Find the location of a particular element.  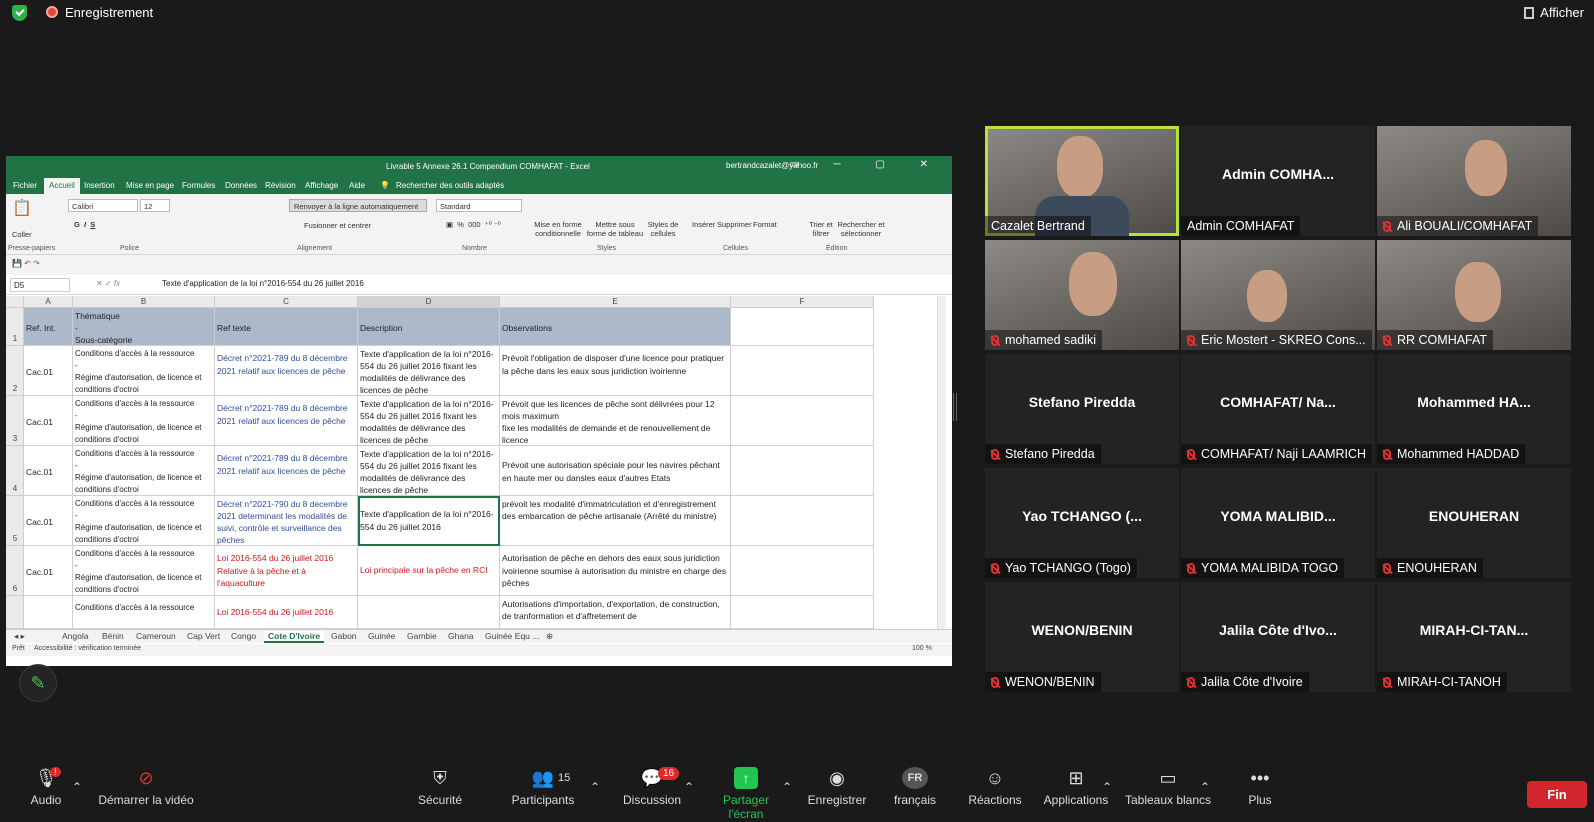

row-header: 5 is located at coordinates (15, 521).